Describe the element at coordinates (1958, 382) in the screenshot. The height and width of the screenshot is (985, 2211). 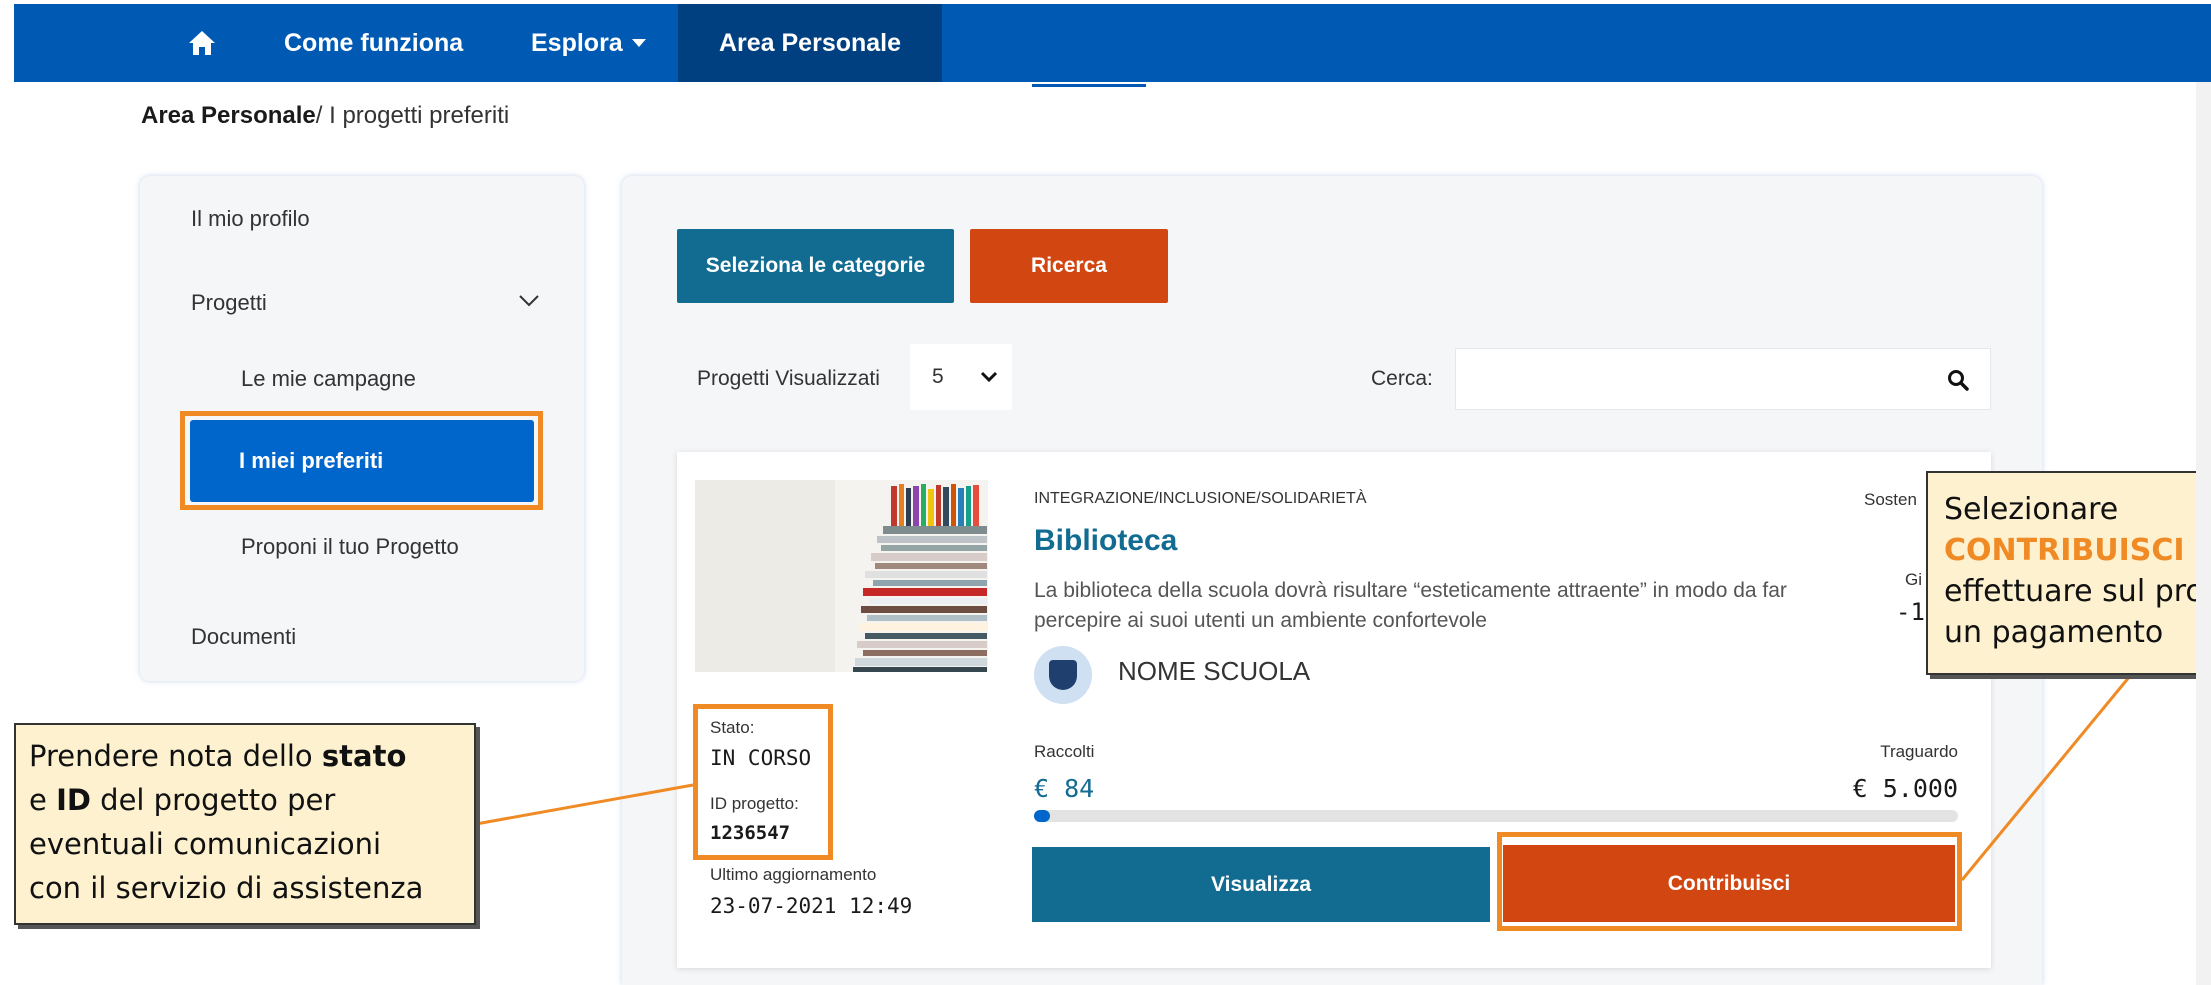
I see `search-icon` at that location.